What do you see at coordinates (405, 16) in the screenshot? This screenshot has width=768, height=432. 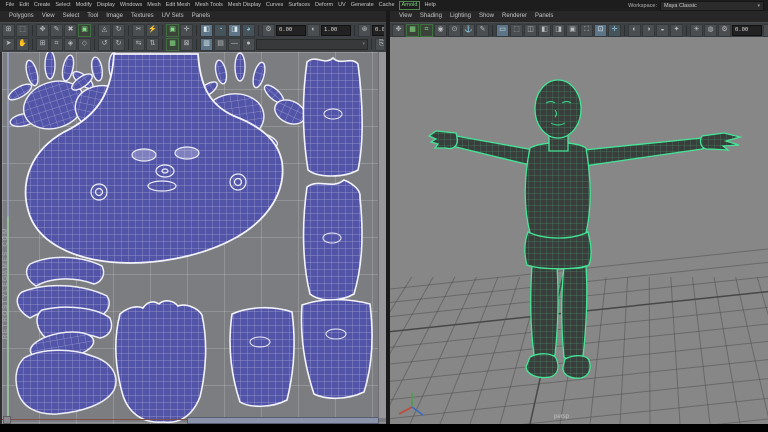 I see `vp-menu-view: View` at bounding box center [405, 16].